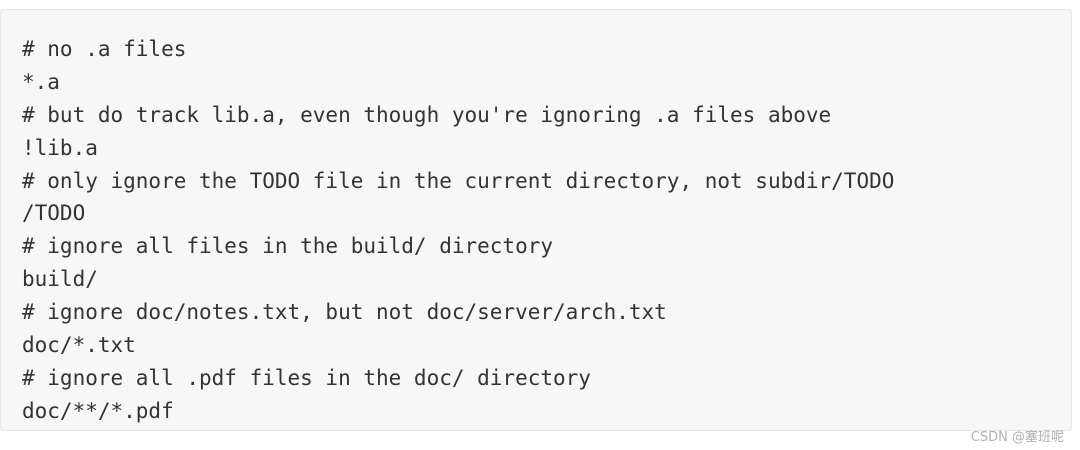 Image resolution: width=1080 pixels, height=450 pixels. Describe the element at coordinates (98, 410) in the screenshot. I see `code-line: doc/**/*.pdf` at that location.